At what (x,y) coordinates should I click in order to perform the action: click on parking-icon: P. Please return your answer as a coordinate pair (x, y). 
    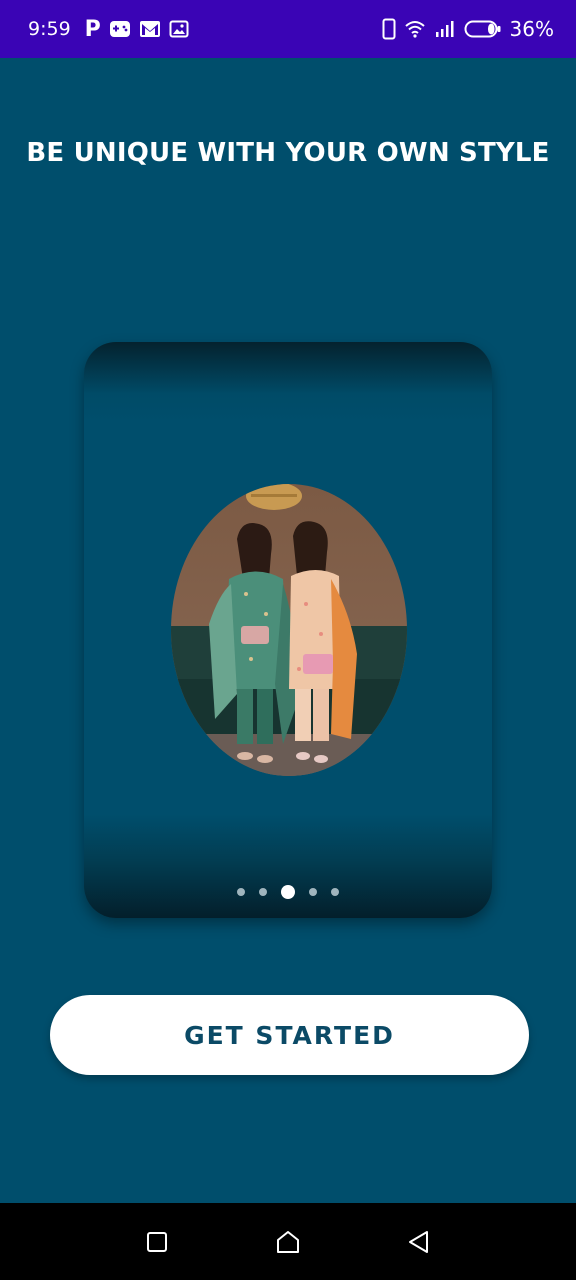
    Looking at the image, I should click on (92, 29).